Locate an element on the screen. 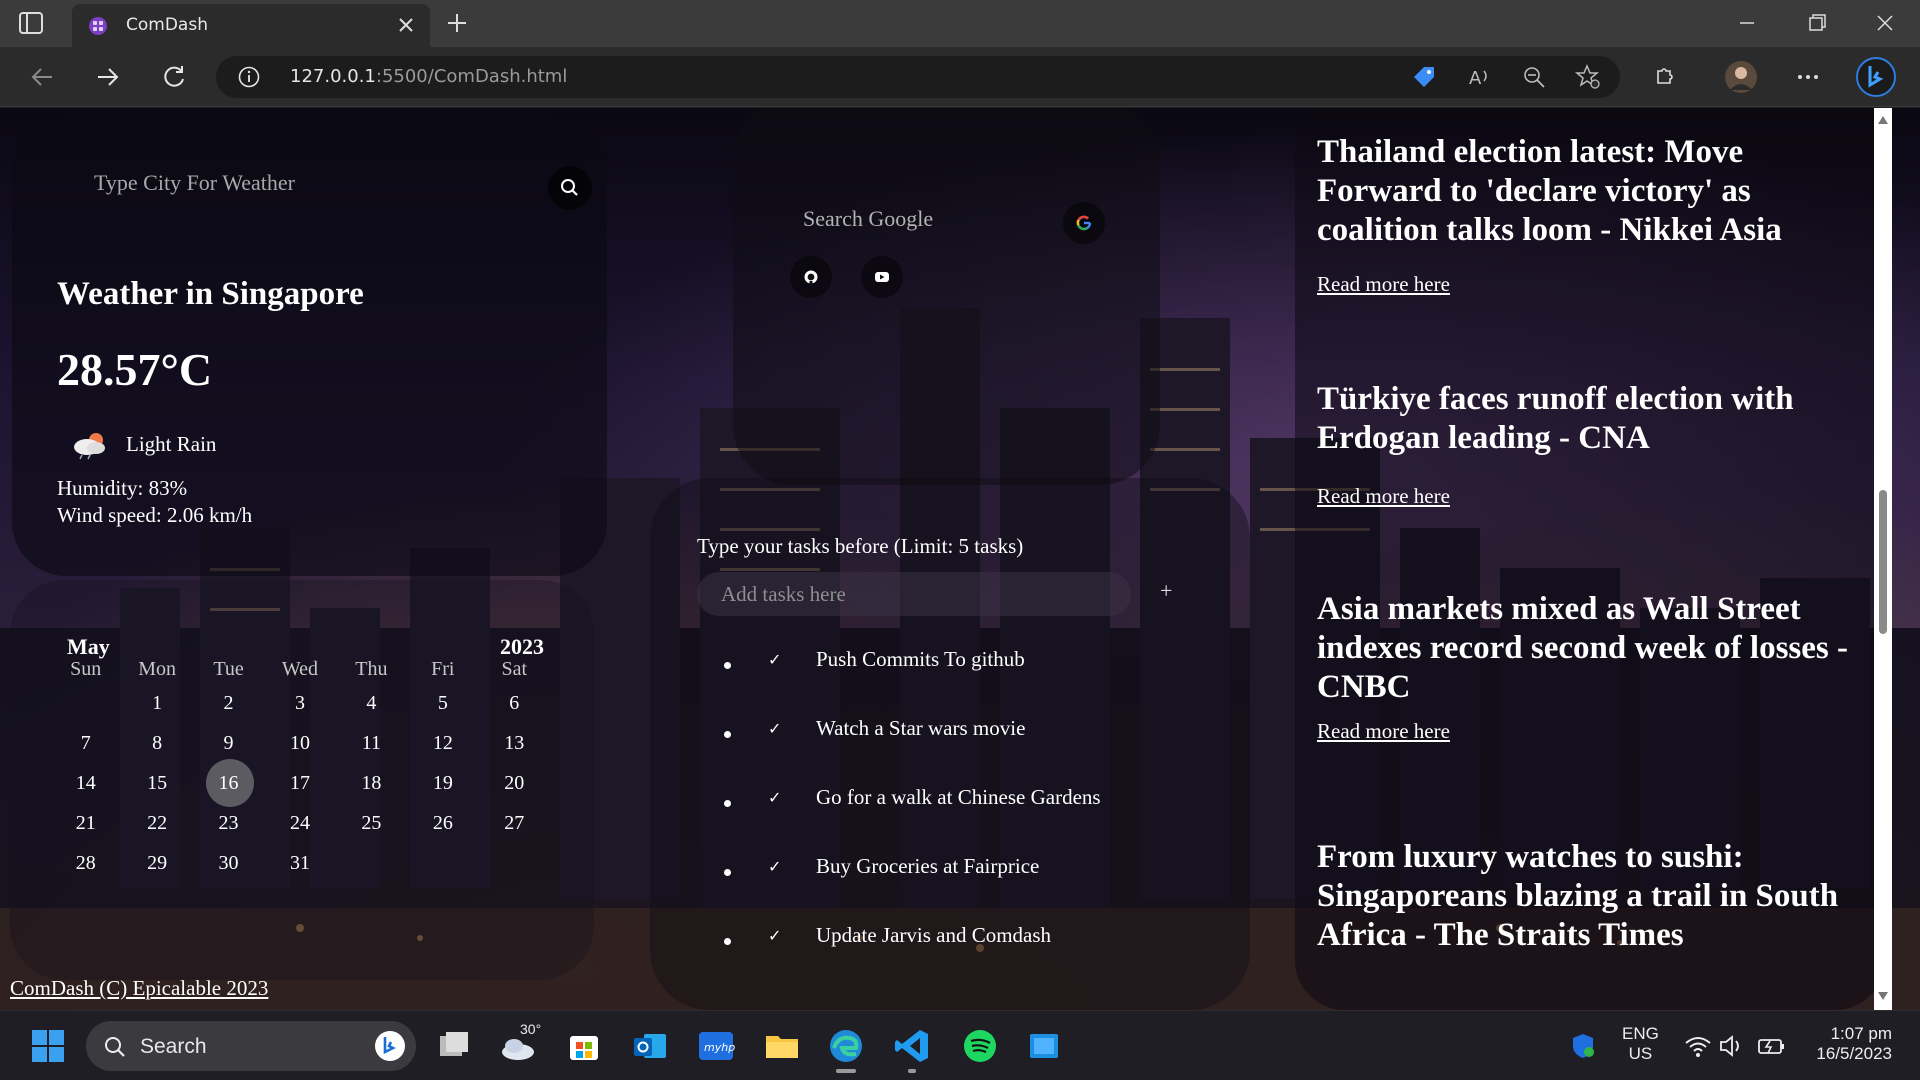 Image resolution: width=1920 pixels, height=1080 pixels. google-search-button is located at coordinates (1084, 223).